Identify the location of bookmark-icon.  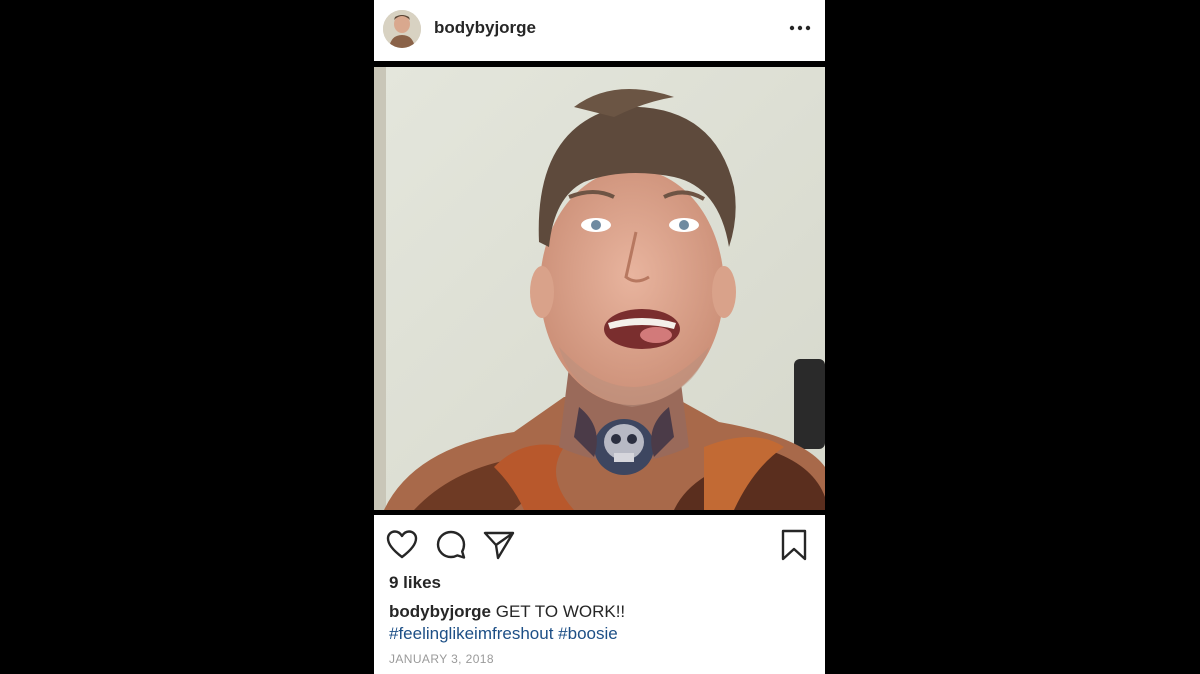
(794, 545).